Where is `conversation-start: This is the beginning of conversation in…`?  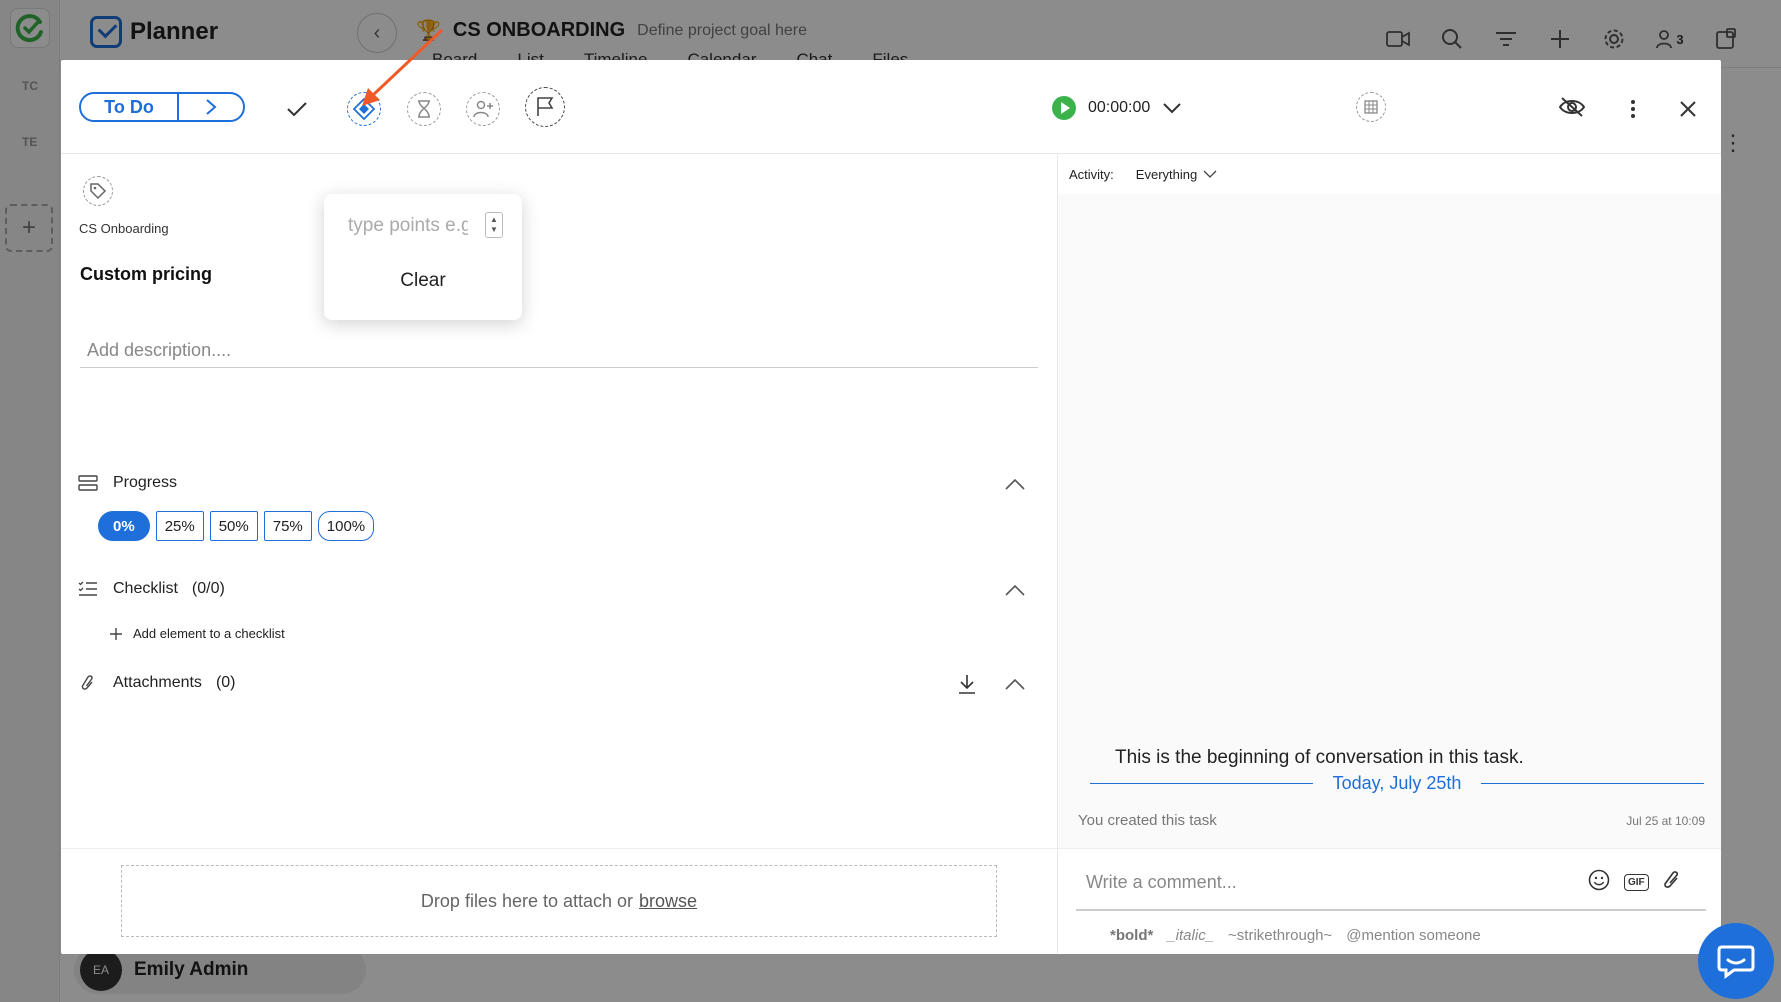 conversation-start: This is the beginning of conversation in… is located at coordinates (1319, 757).